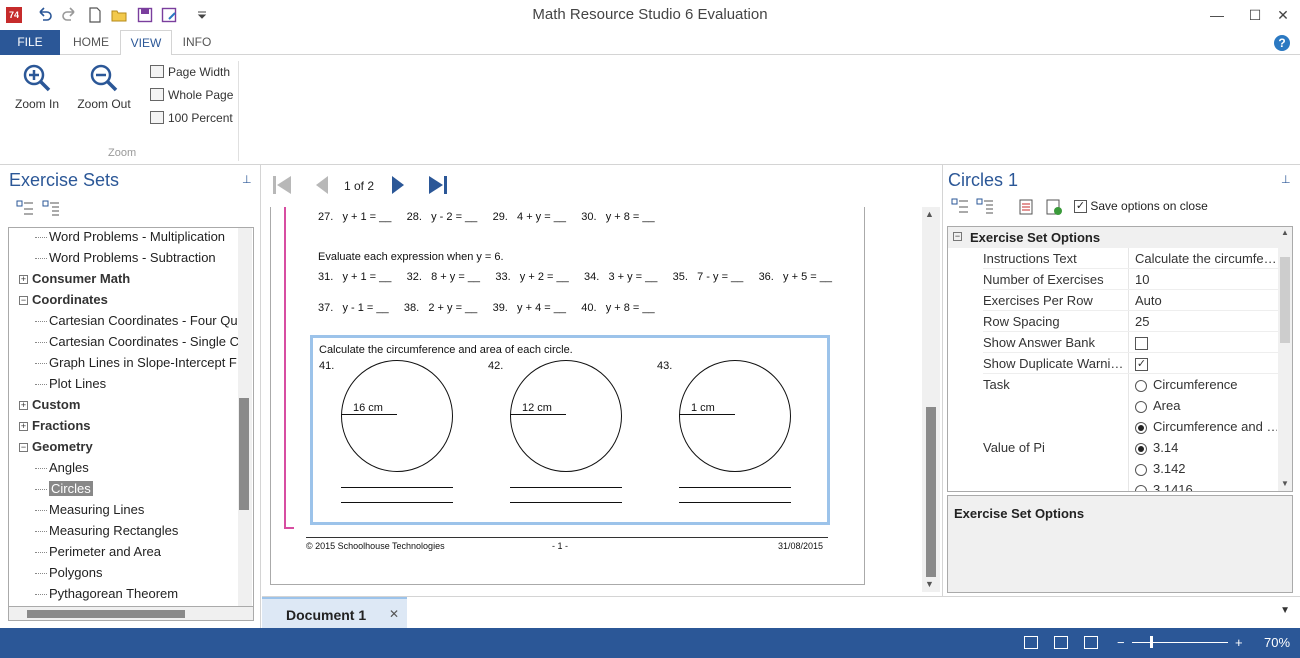 The height and width of the screenshot is (658, 1300). Describe the element at coordinates (136, 362) in the screenshot. I see `tree-item: Graph Lines in Slope-Intercept F` at that location.